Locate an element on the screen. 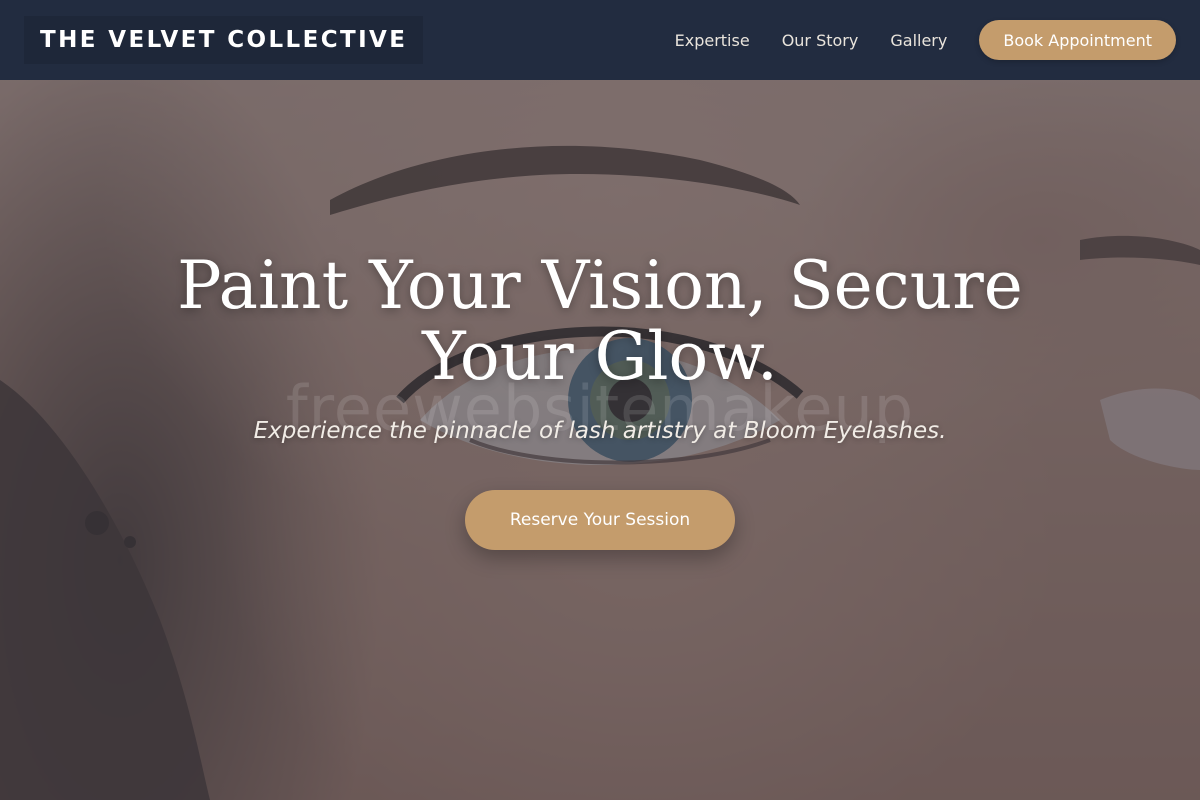  nav-link-gallery: Gallery is located at coordinates (918, 40).